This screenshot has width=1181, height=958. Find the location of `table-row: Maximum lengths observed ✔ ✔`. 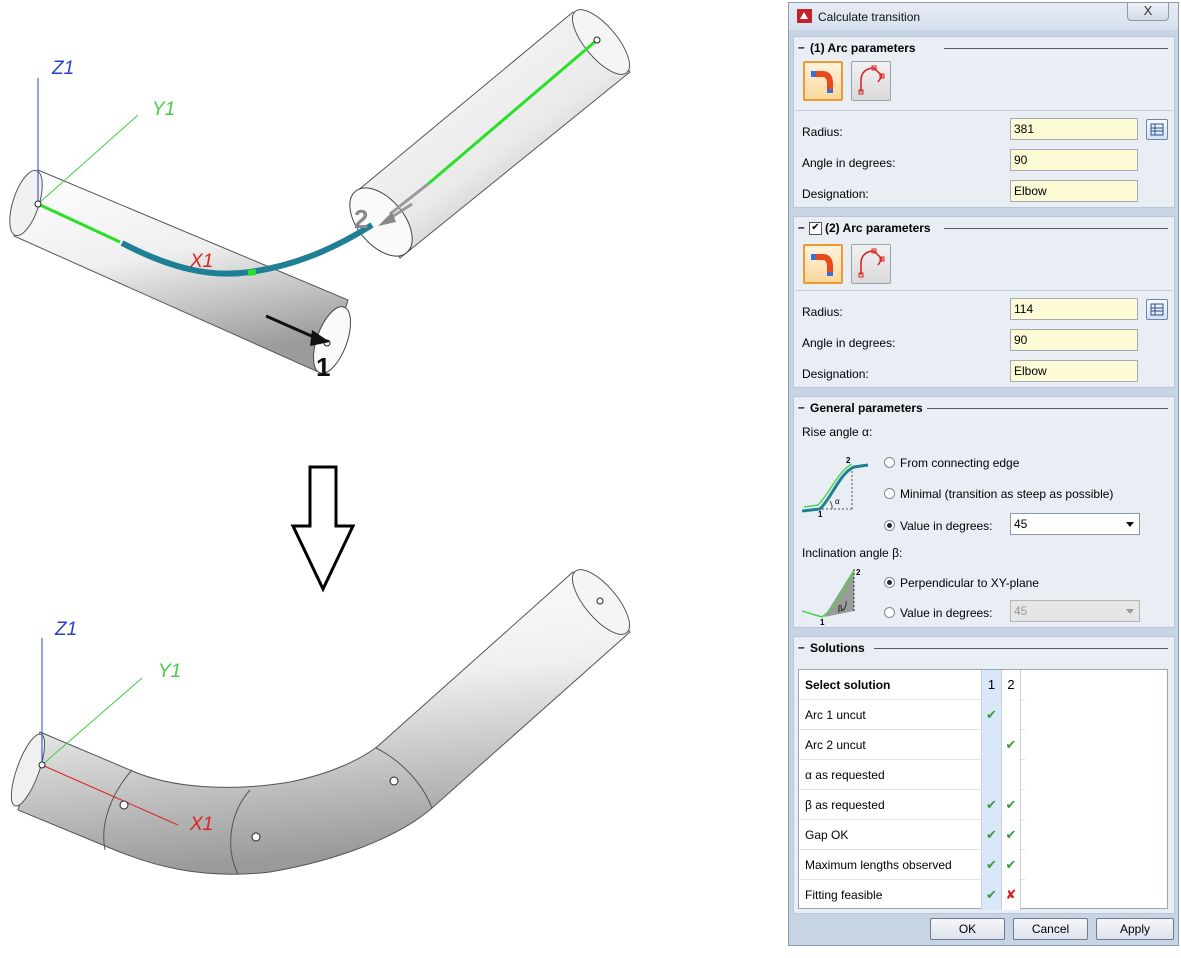

table-row: Maximum lengths observed ✔ ✔ is located at coordinates (912, 865).